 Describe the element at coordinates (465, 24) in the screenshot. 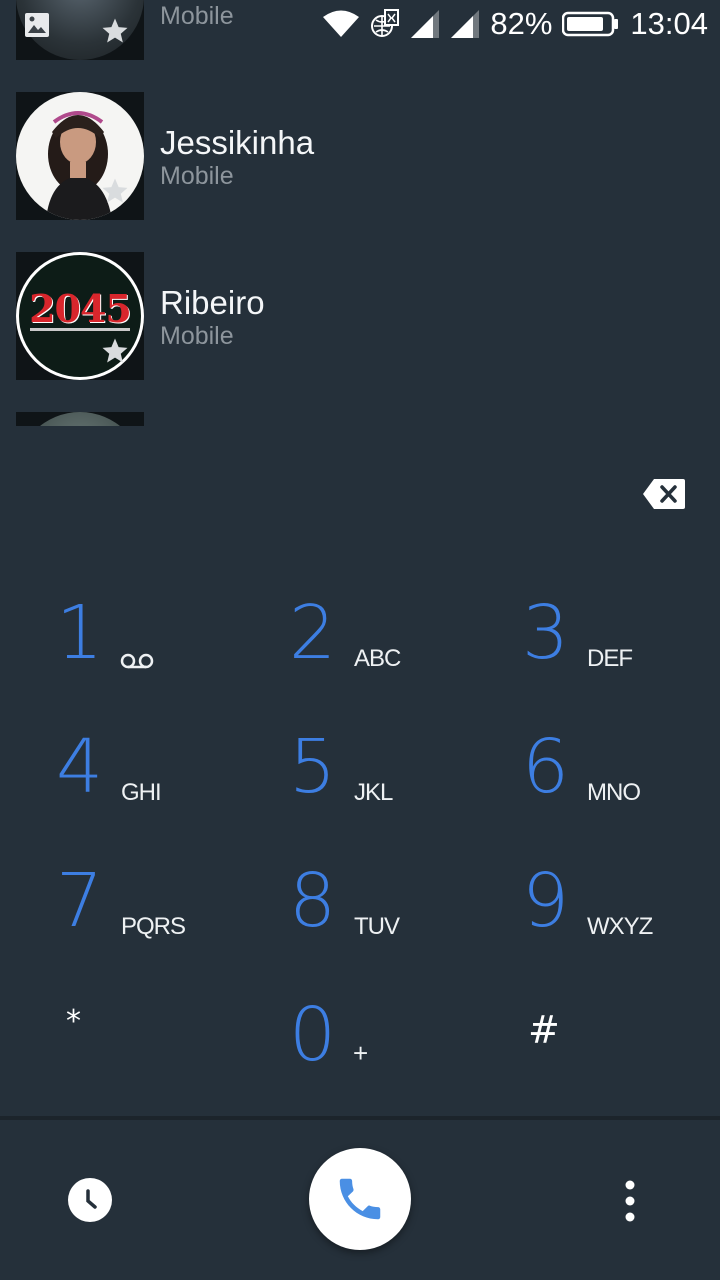

I see `signal-sim2-icon` at that location.